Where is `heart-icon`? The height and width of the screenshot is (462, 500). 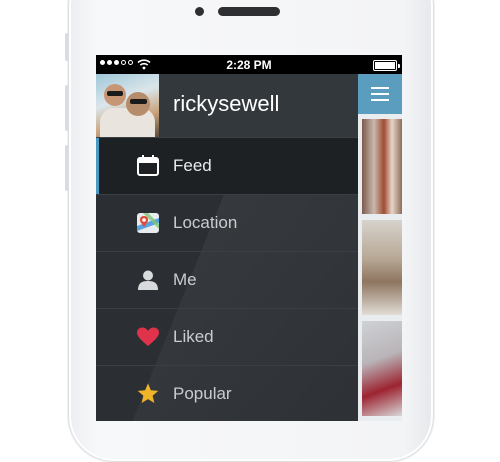
heart-icon is located at coordinates (148, 336).